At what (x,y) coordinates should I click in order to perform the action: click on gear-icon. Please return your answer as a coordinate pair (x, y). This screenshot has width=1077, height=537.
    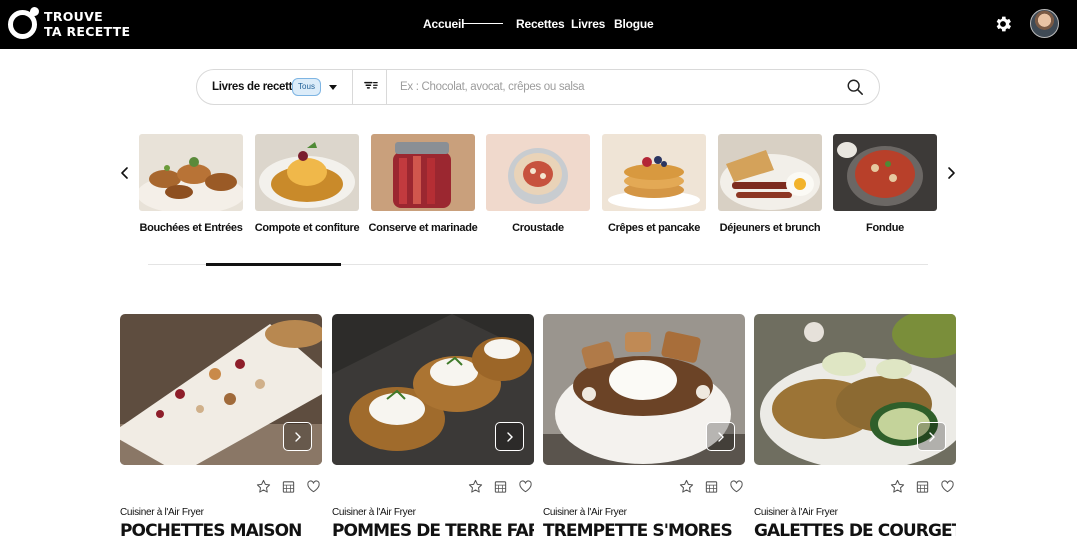
    Looking at the image, I should click on (1003, 24).